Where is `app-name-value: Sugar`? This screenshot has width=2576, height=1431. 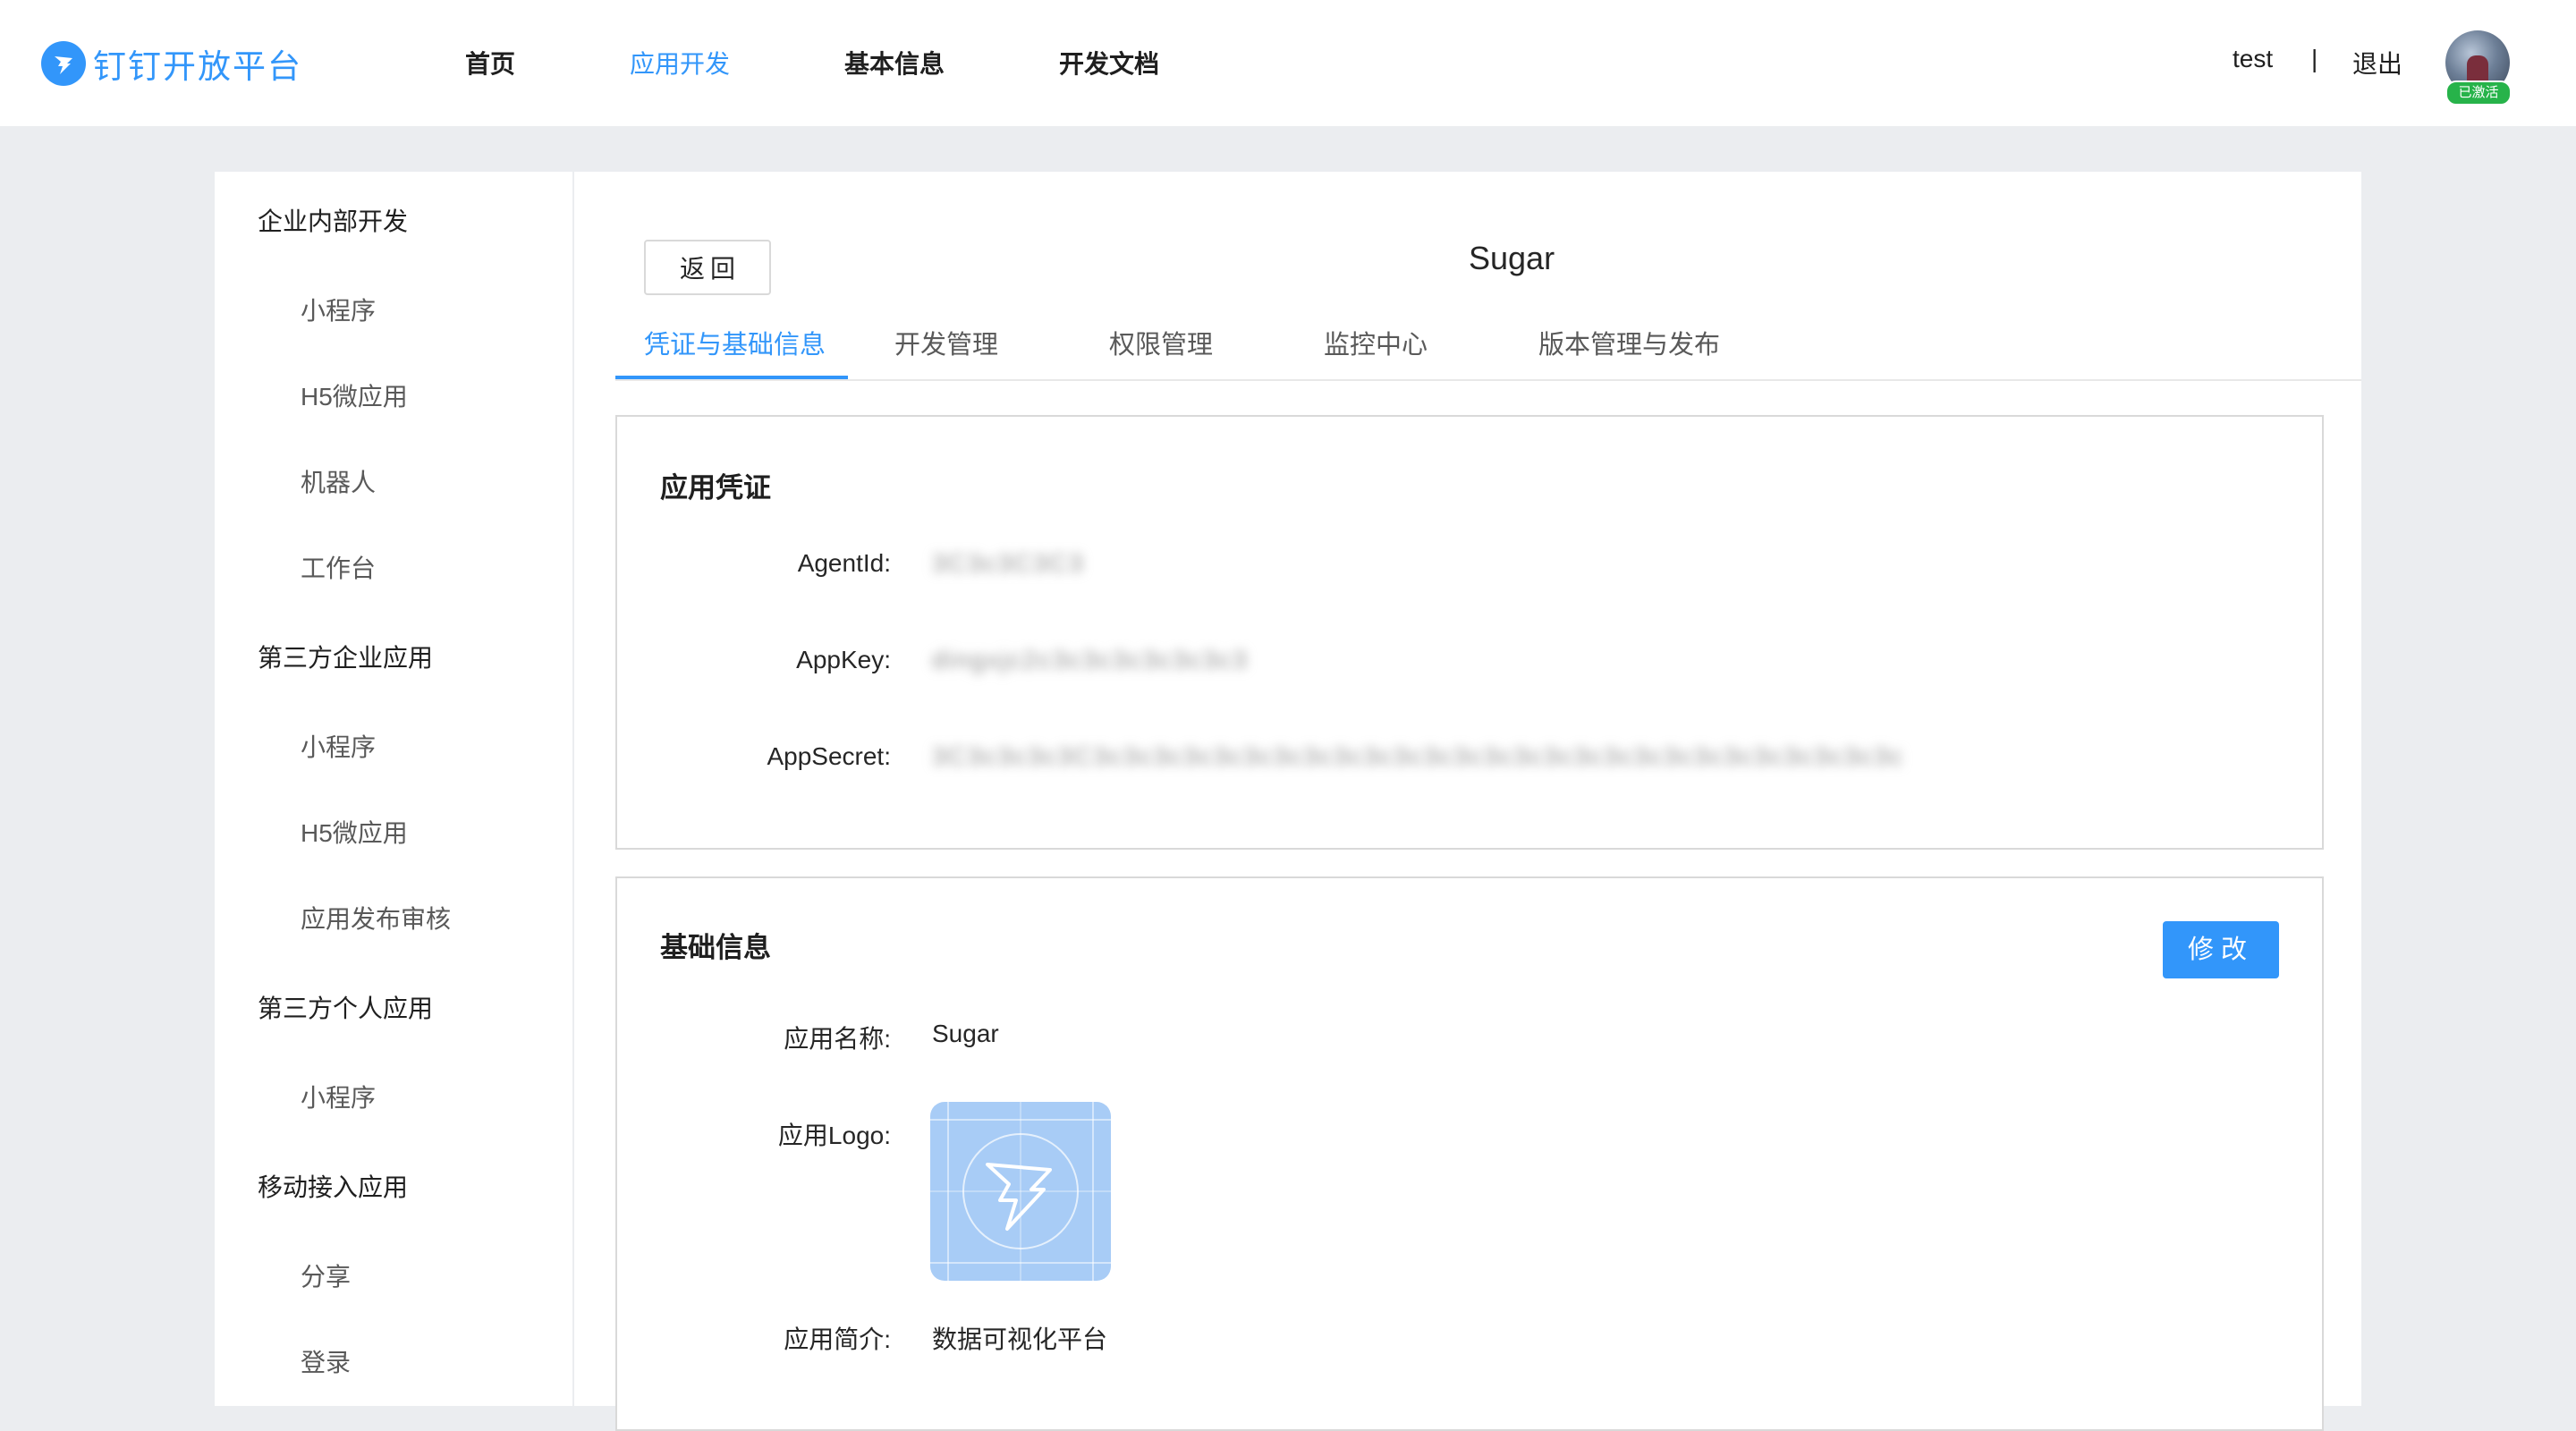 app-name-value: Sugar is located at coordinates (965, 1034).